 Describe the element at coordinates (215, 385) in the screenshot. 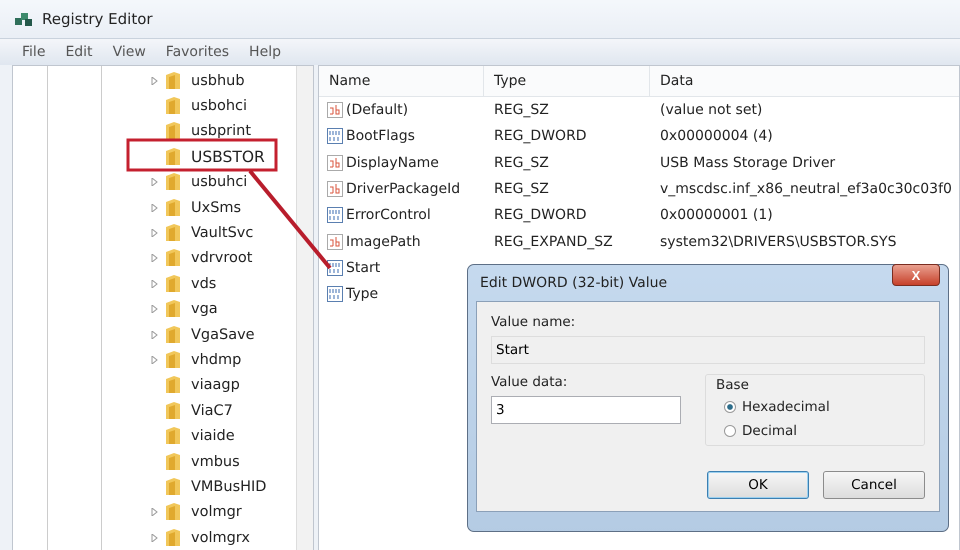

I see `tree-item: viaagp` at that location.